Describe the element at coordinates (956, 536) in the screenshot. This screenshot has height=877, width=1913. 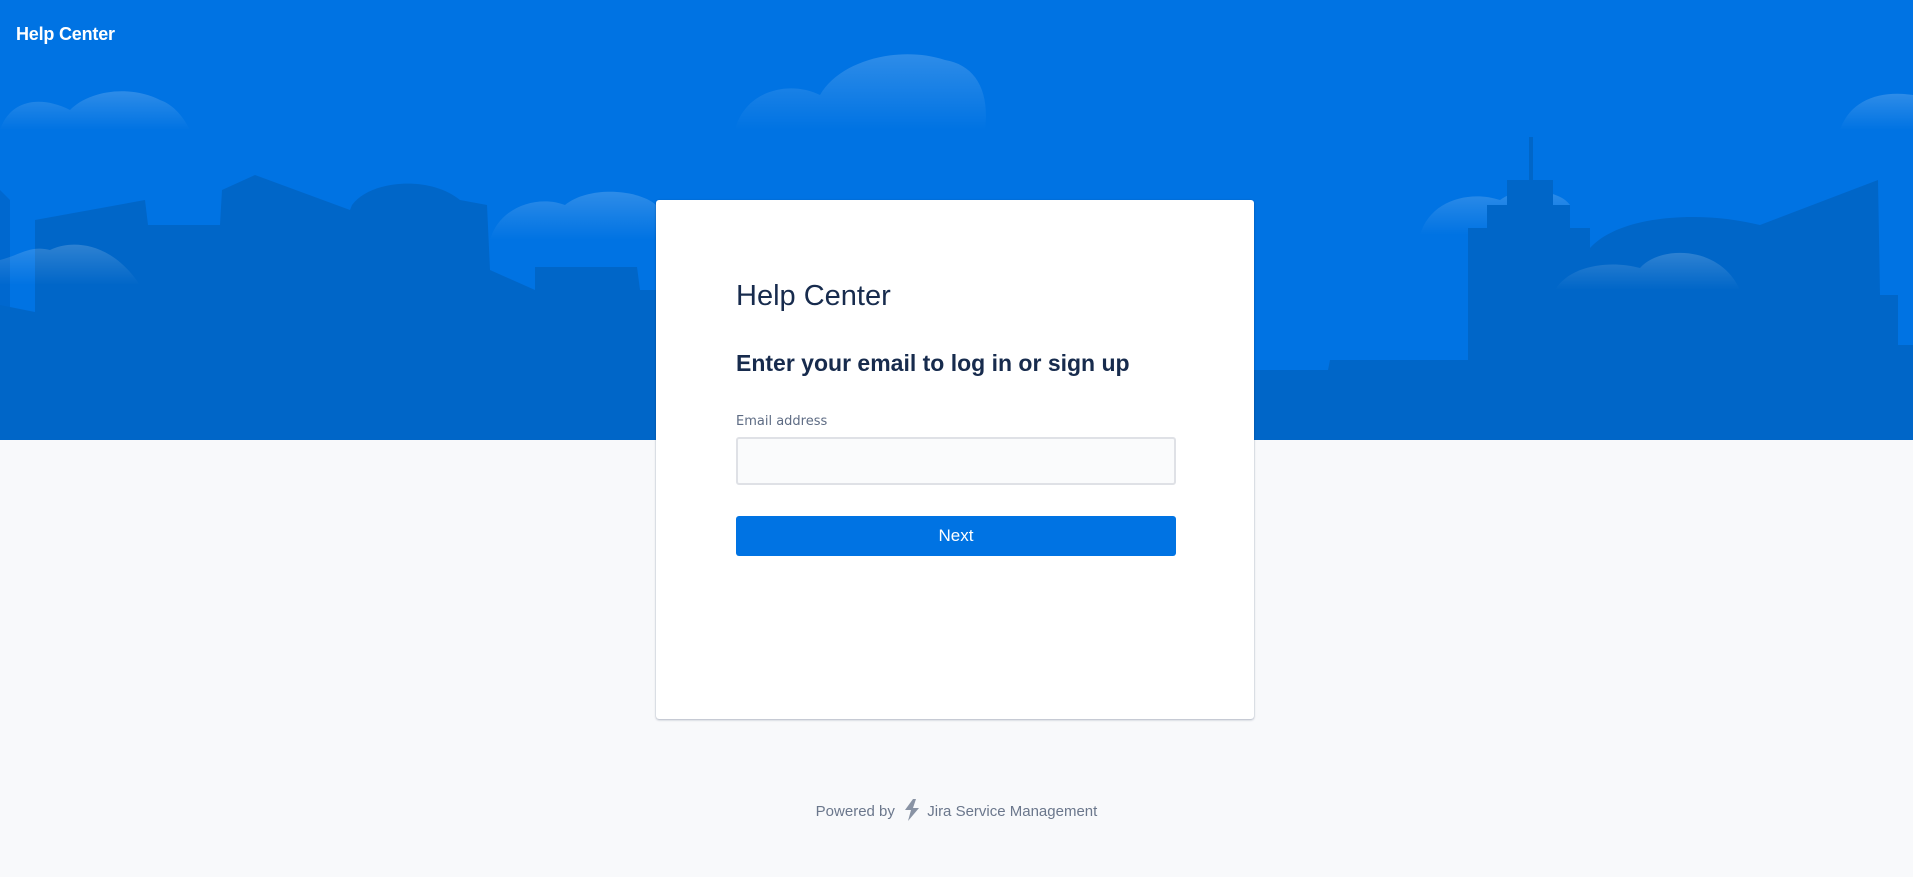
I see `next-button: Next` at that location.